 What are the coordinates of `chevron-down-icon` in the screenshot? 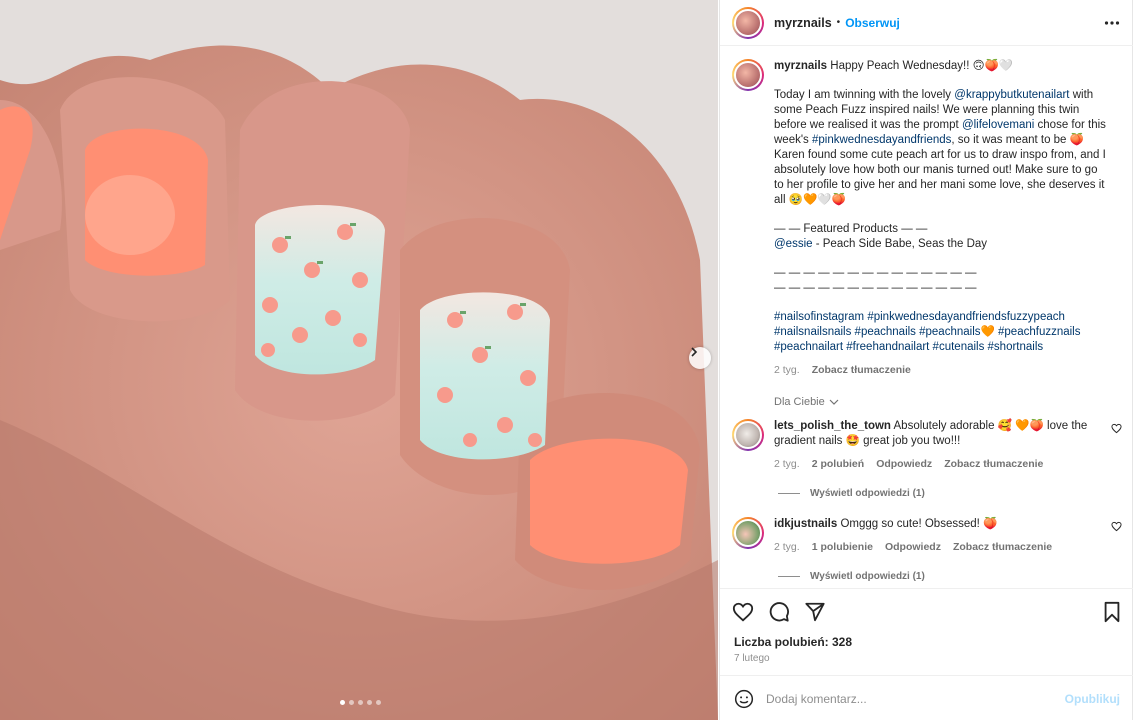 It's located at (834, 402).